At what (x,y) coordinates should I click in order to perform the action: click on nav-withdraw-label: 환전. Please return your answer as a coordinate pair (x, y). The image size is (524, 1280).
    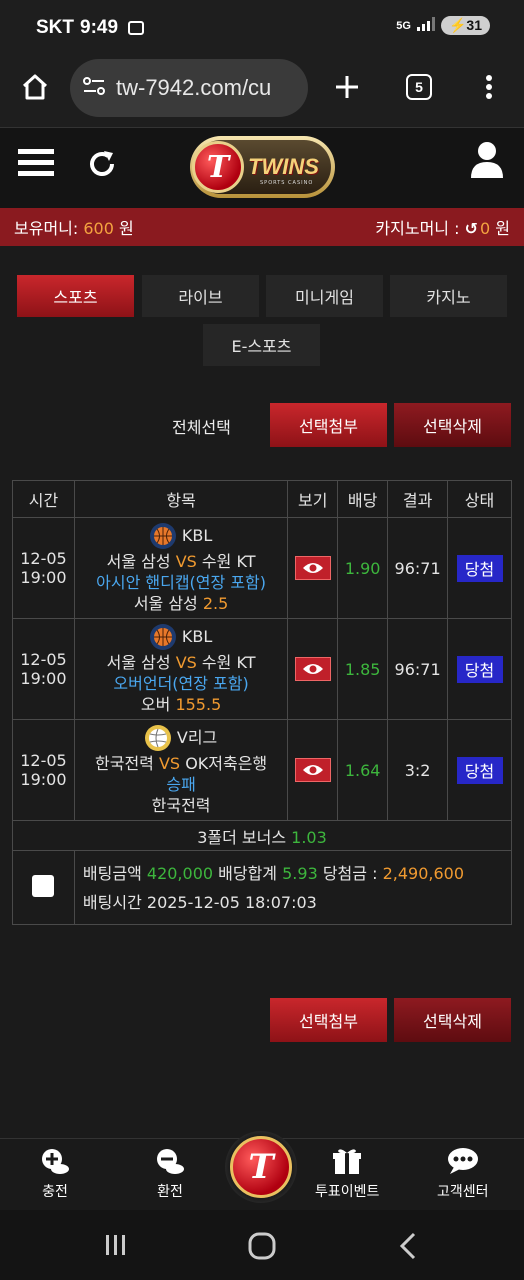
    Looking at the image, I should click on (170, 1192).